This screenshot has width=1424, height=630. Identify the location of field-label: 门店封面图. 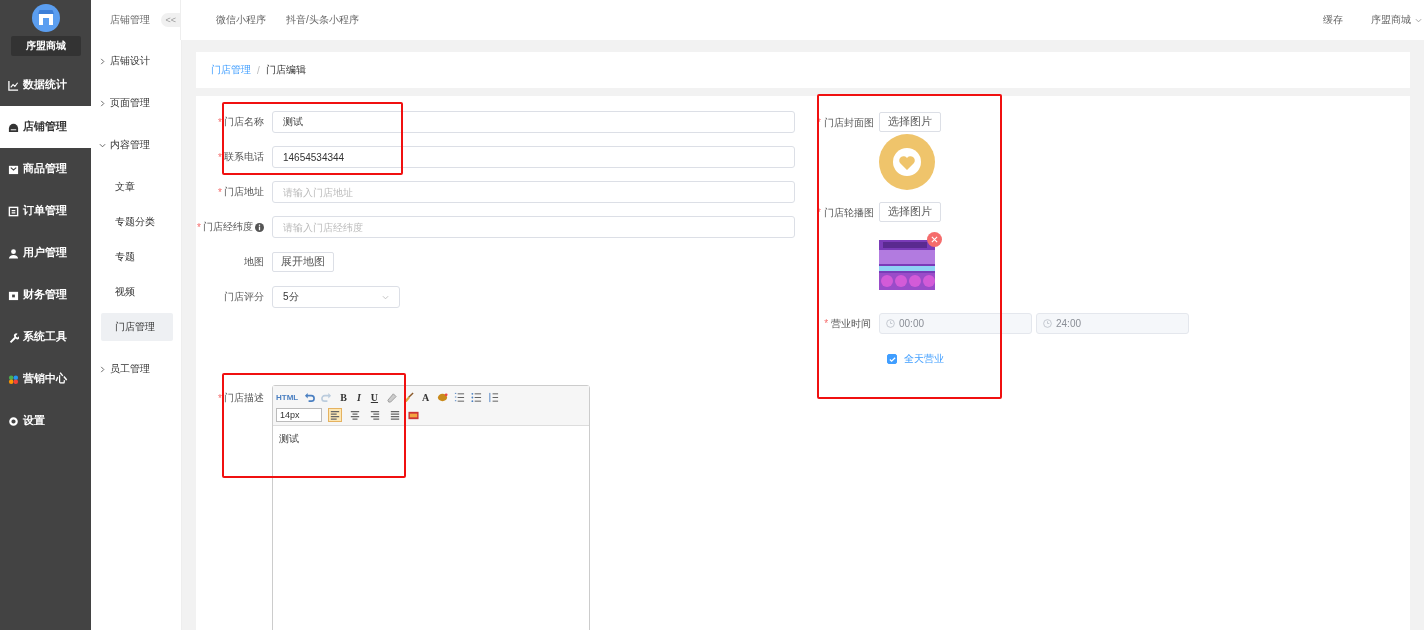
(848, 122).